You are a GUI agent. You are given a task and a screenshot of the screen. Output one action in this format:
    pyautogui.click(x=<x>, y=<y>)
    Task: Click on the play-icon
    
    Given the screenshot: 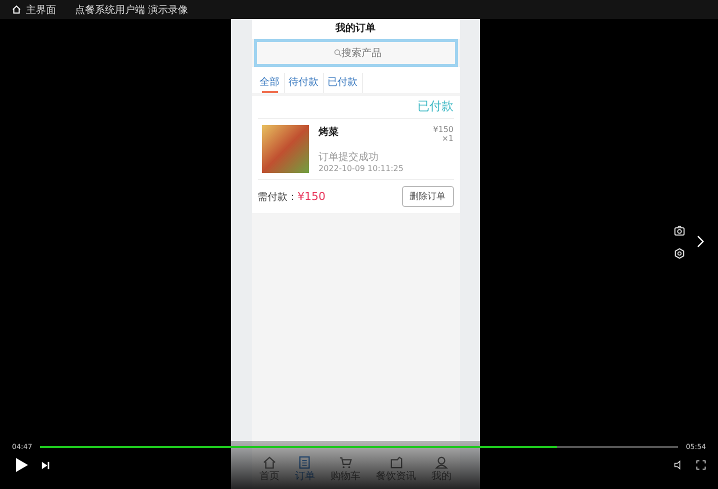 What is the action you would take?
    pyautogui.click(x=22, y=465)
    